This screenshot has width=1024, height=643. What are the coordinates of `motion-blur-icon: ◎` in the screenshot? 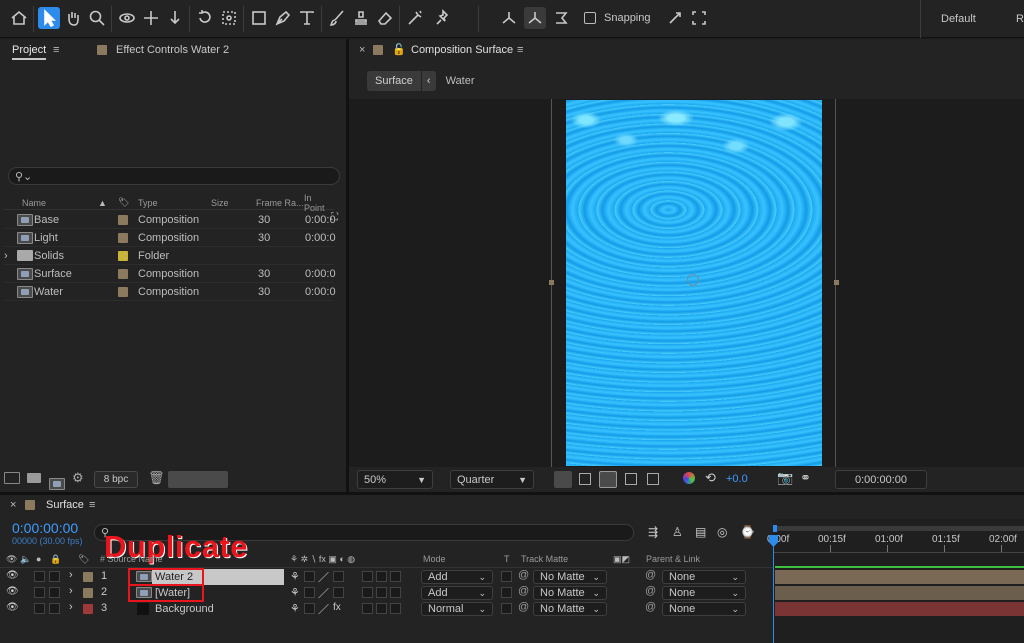 It's located at (722, 532).